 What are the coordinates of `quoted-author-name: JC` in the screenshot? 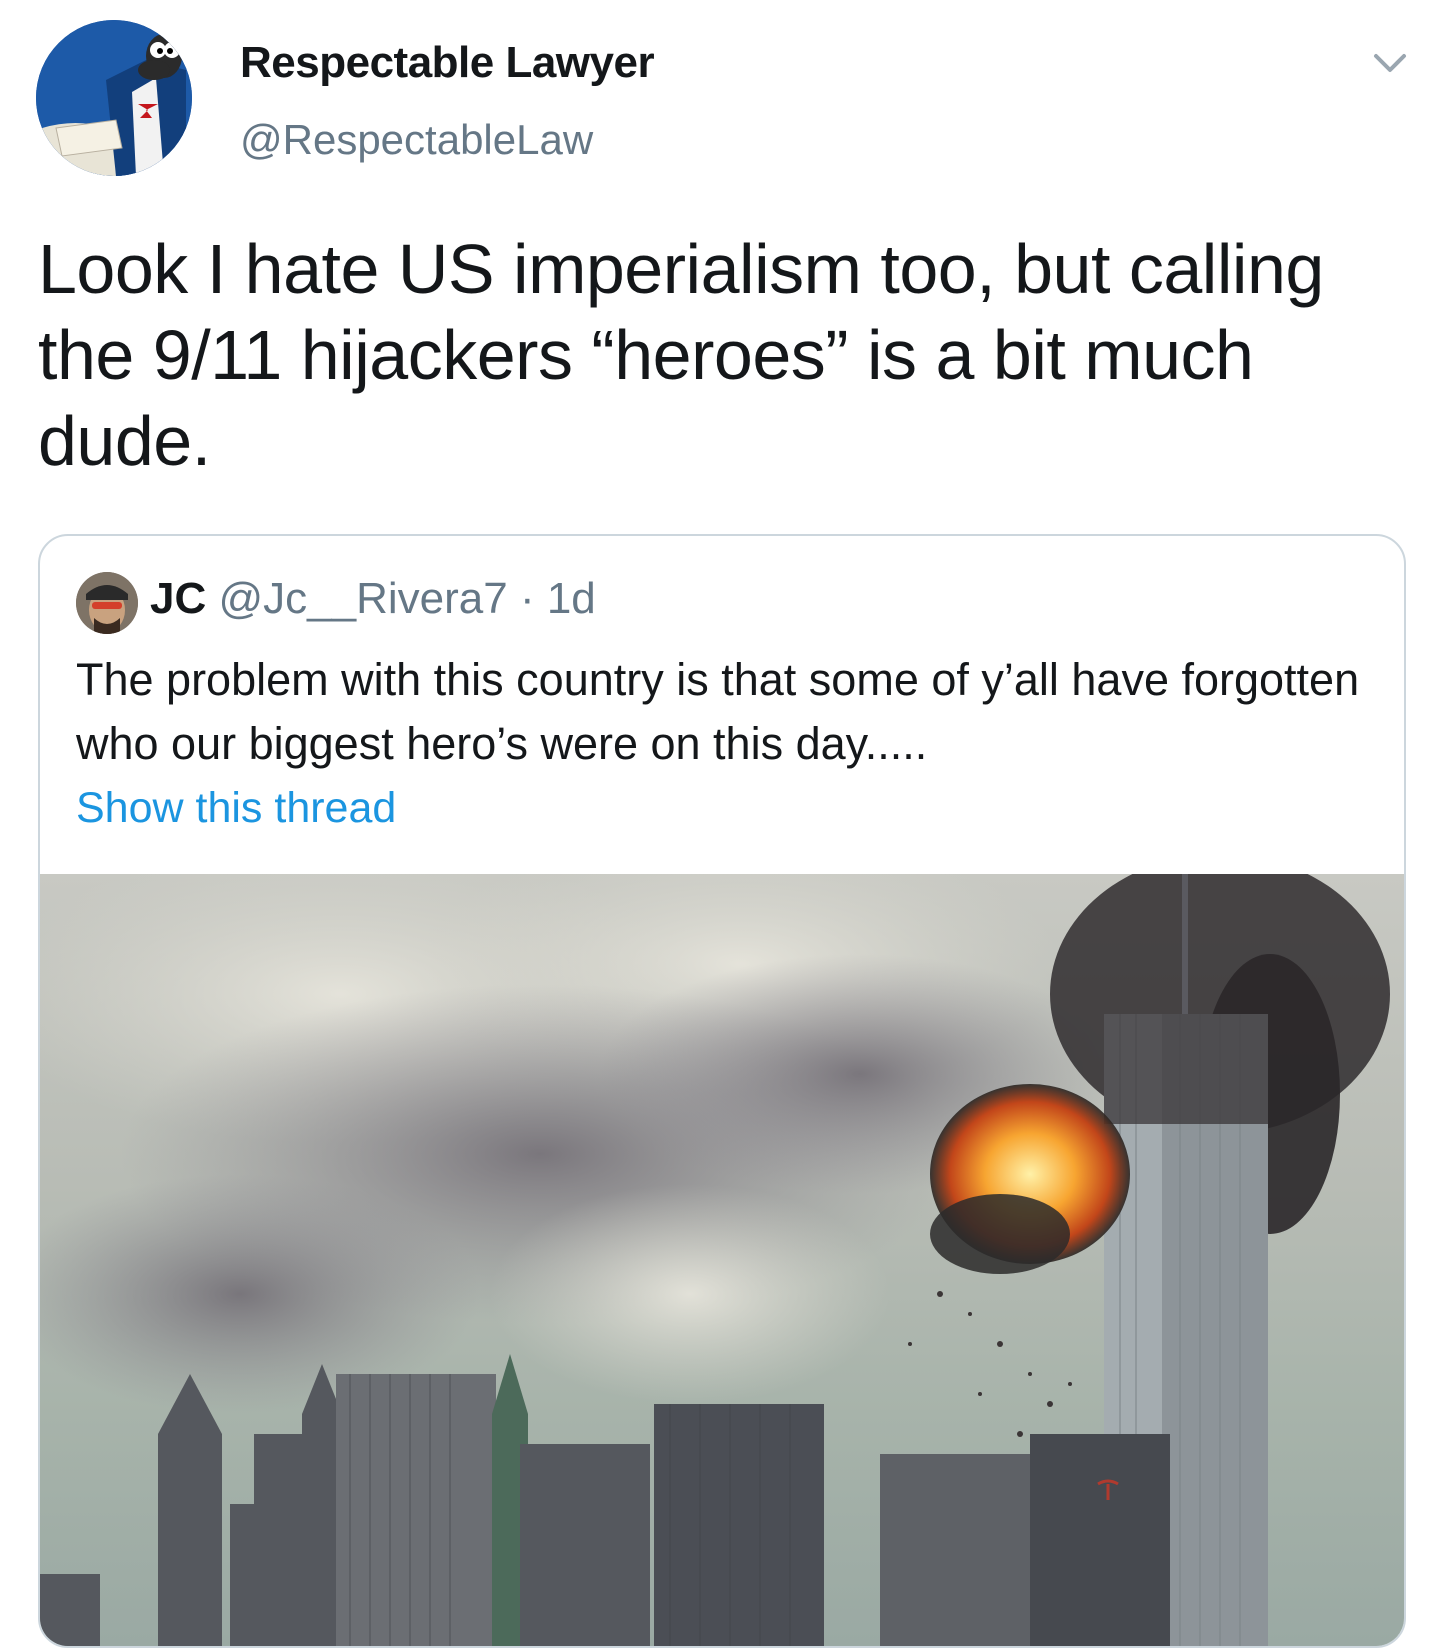 It's located at (178, 598).